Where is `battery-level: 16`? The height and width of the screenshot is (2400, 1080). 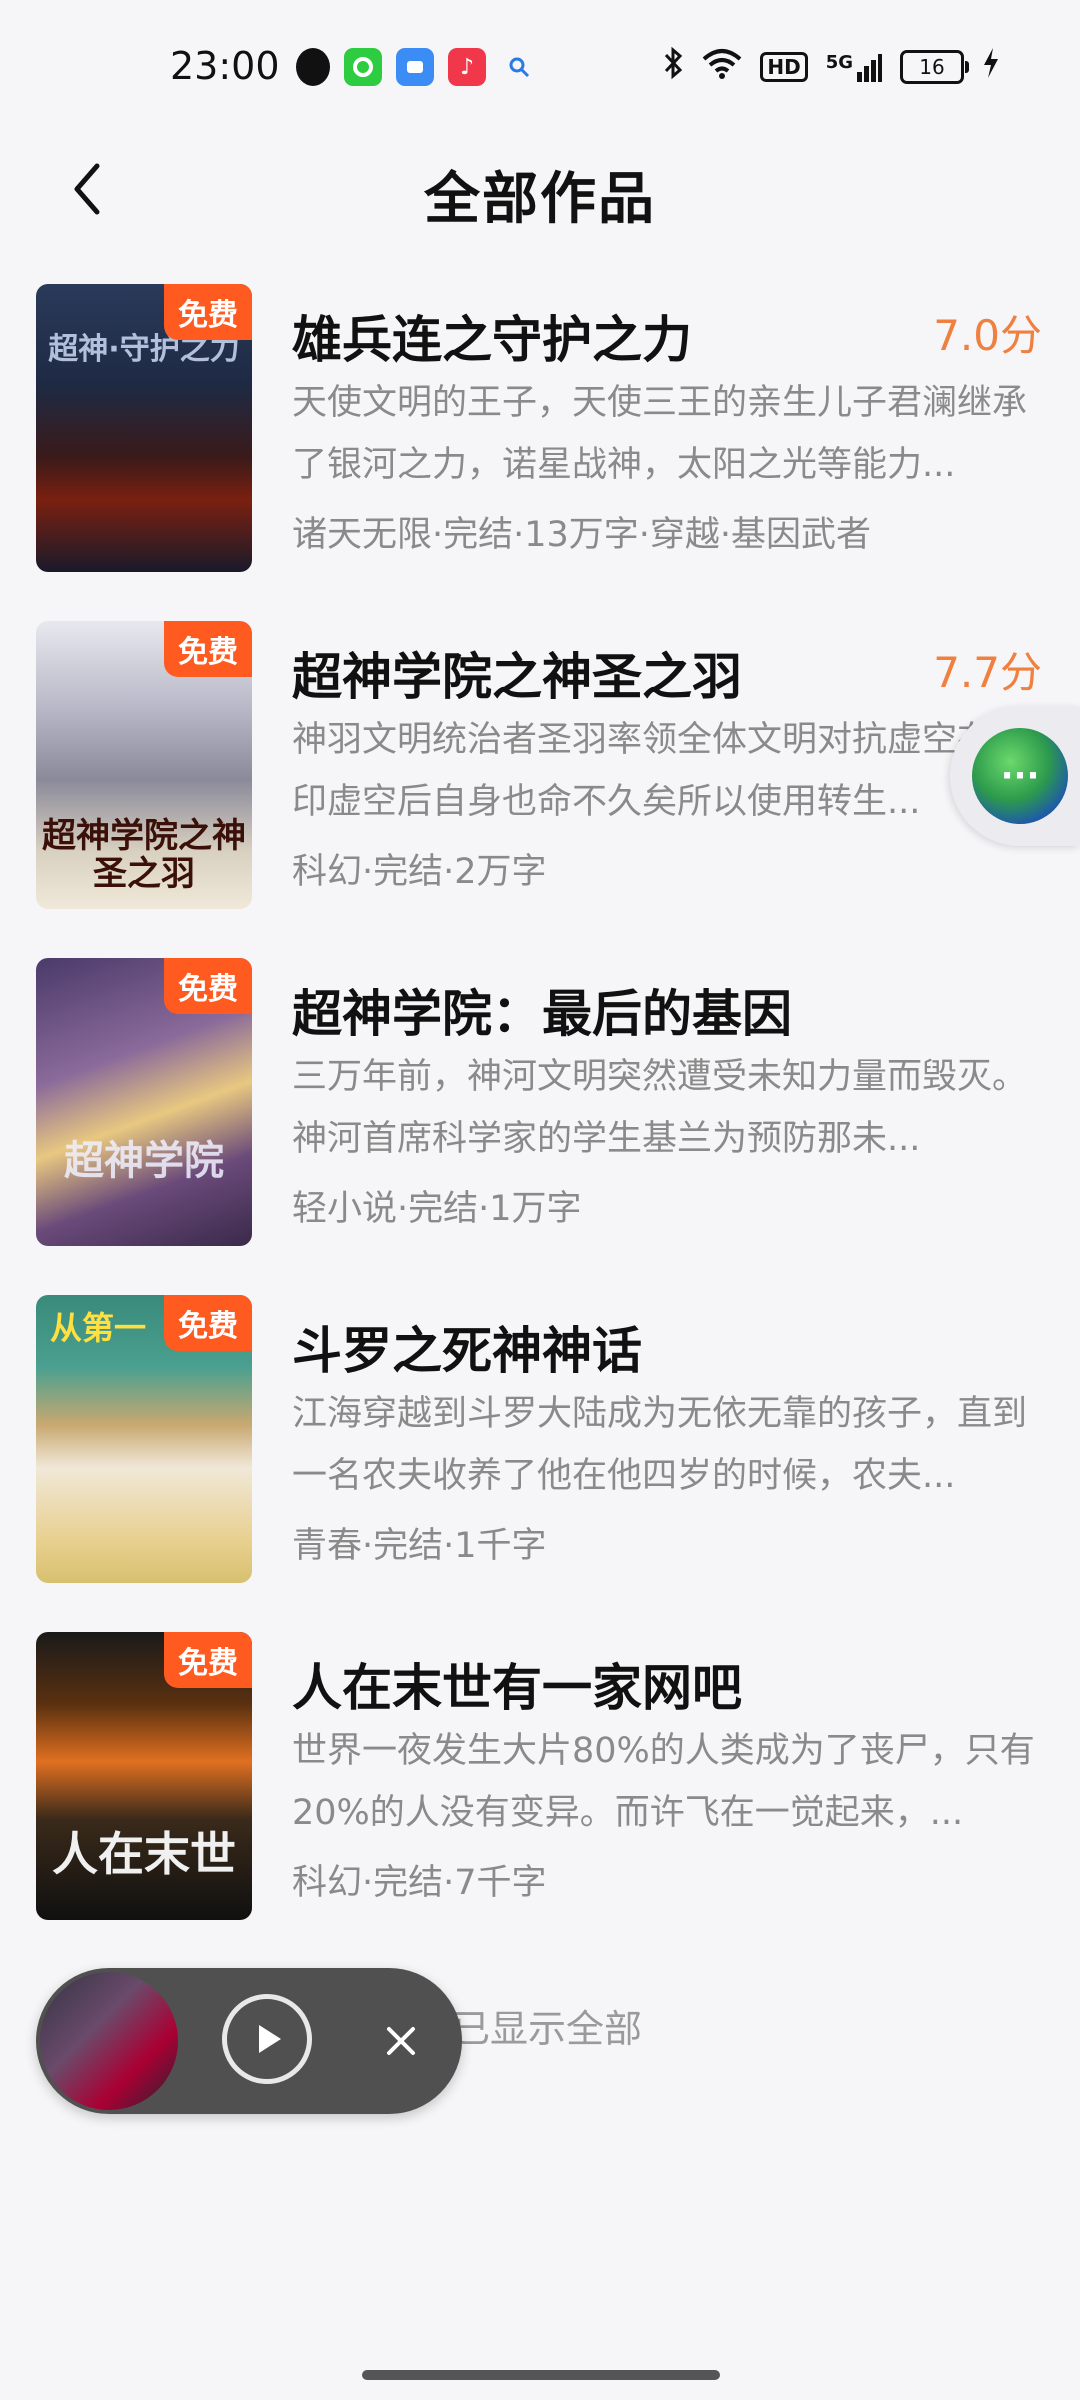
battery-level: 16 is located at coordinates (932, 66).